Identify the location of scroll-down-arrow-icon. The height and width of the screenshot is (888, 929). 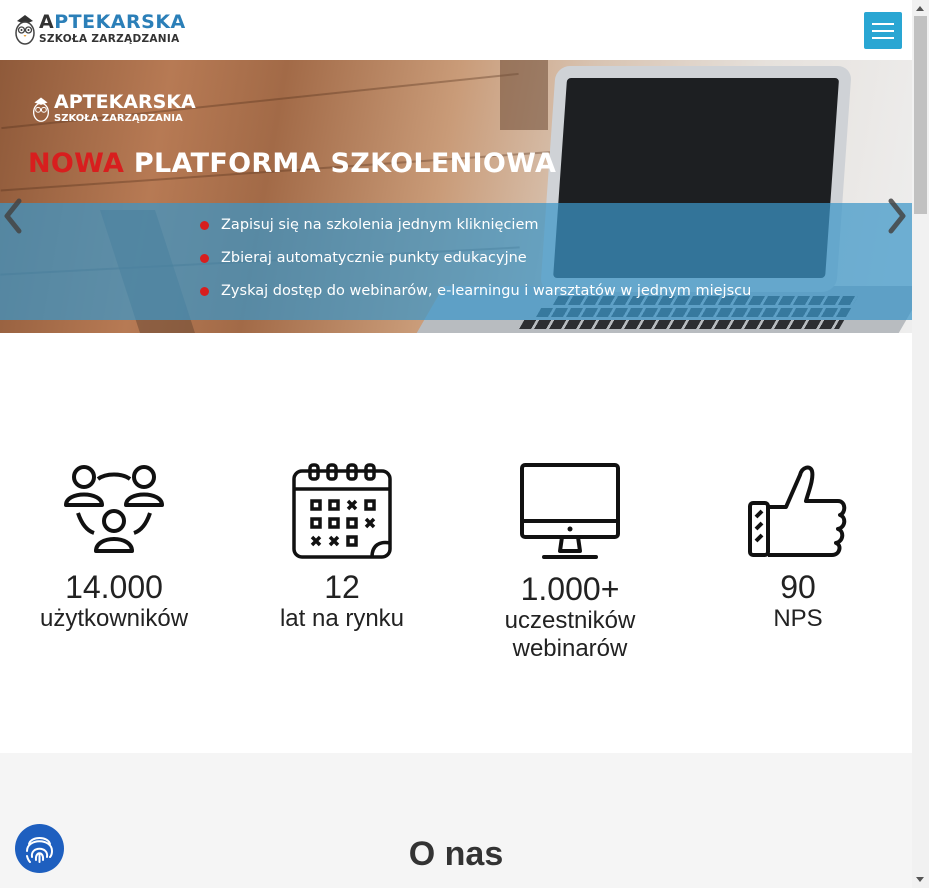
(920, 879).